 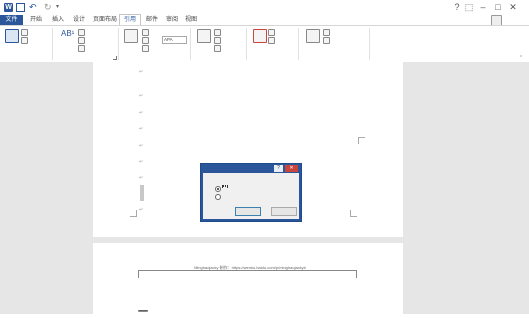 What do you see at coordinates (333, 58) in the screenshot?
I see `group-label-authorities` at bounding box center [333, 58].